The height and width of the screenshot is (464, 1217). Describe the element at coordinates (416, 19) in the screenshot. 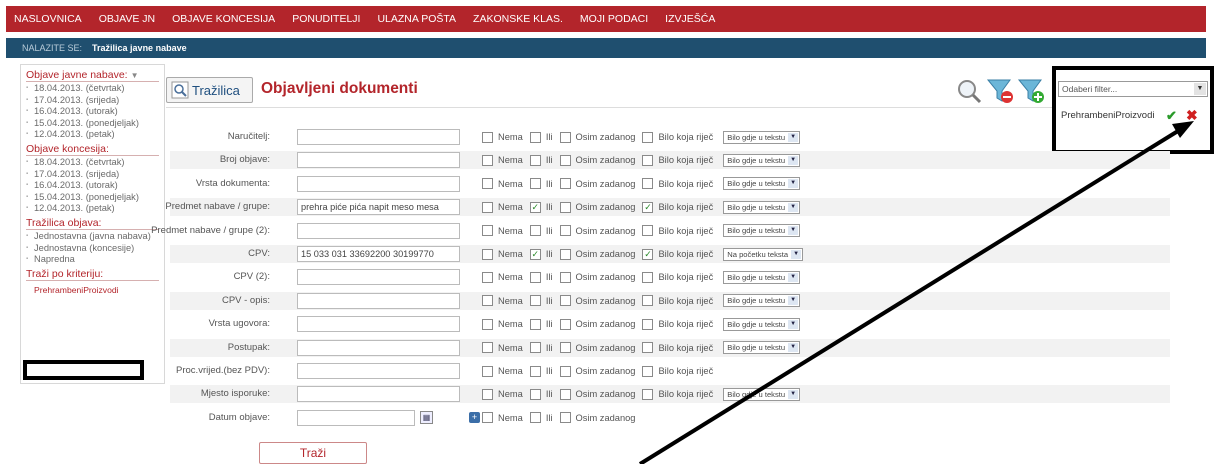

I see `nav-item: ULAZNA POŠTA` at that location.